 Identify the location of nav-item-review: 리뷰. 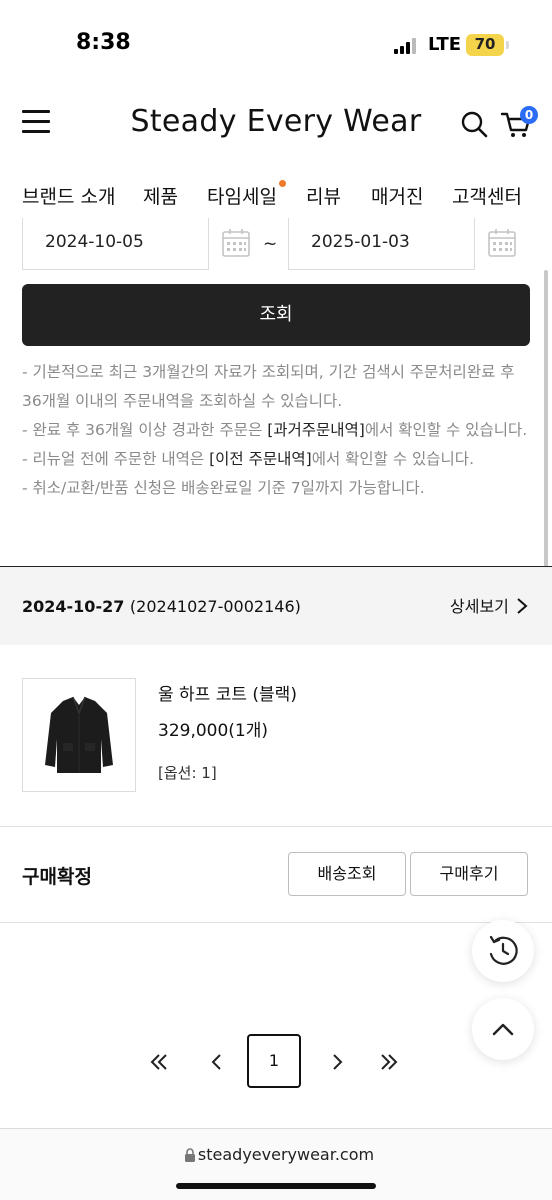
(323, 195).